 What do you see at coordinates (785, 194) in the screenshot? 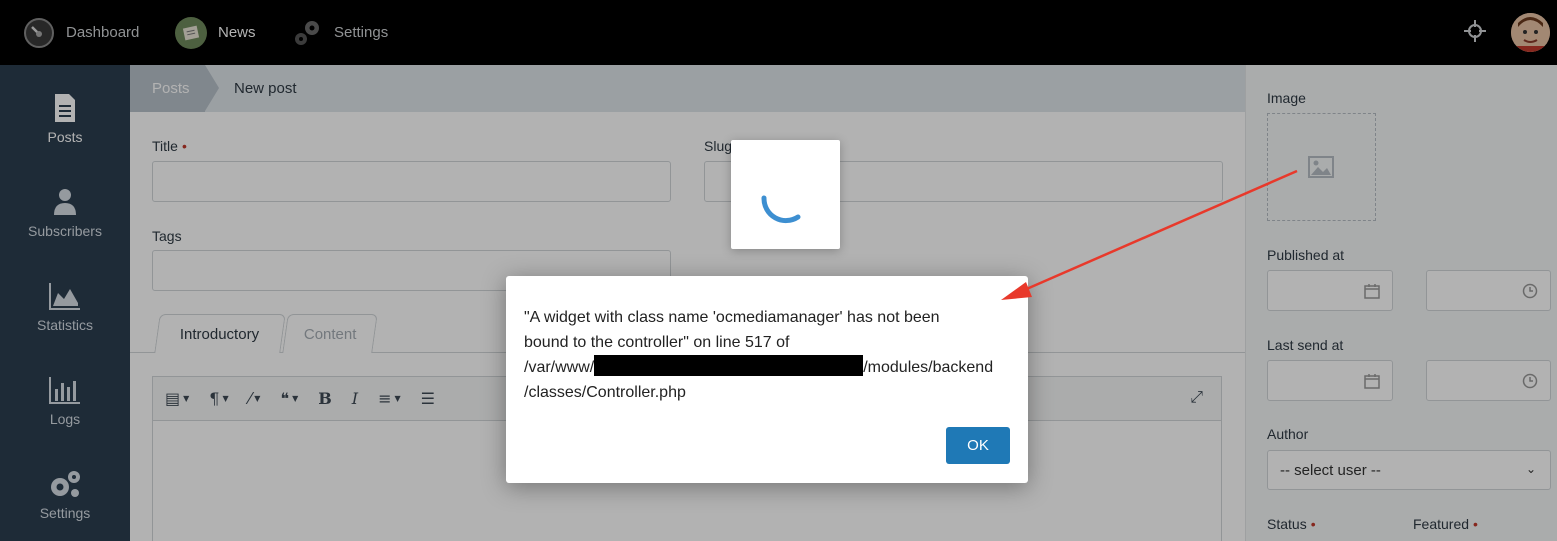
I see `loading-spinner` at bounding box center [785, 194].